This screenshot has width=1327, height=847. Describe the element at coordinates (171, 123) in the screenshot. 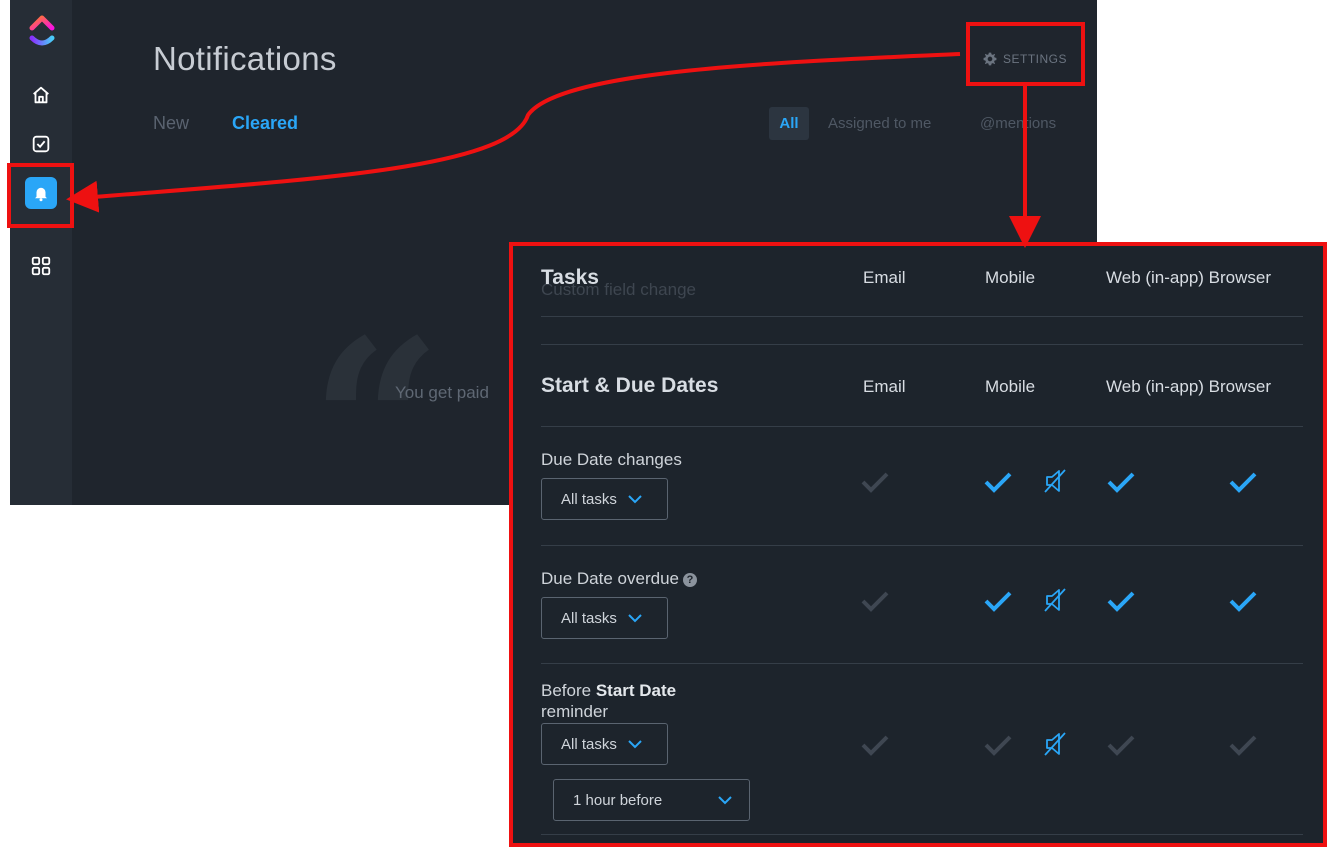

I see `tab-new: New` at that location.